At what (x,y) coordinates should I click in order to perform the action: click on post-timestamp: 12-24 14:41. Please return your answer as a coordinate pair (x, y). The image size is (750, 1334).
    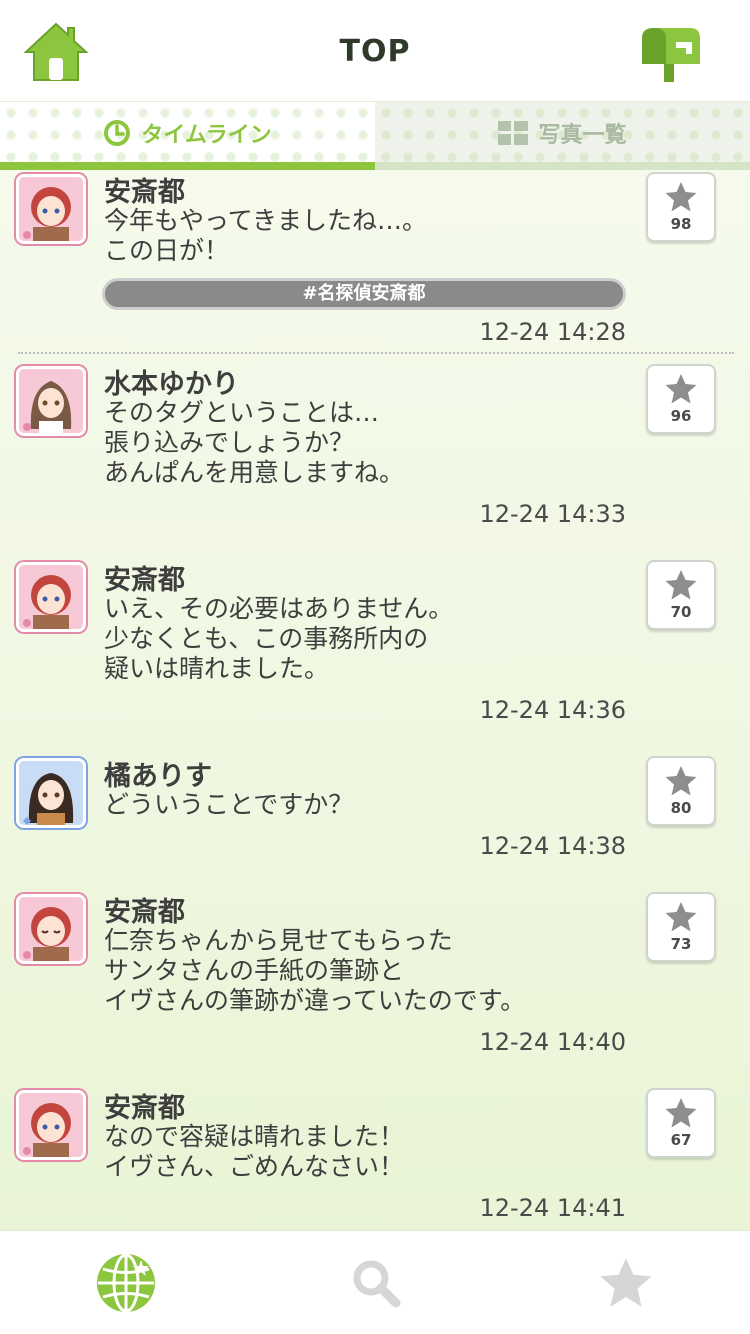
    Looking at the image, I should click on (552, 1208).